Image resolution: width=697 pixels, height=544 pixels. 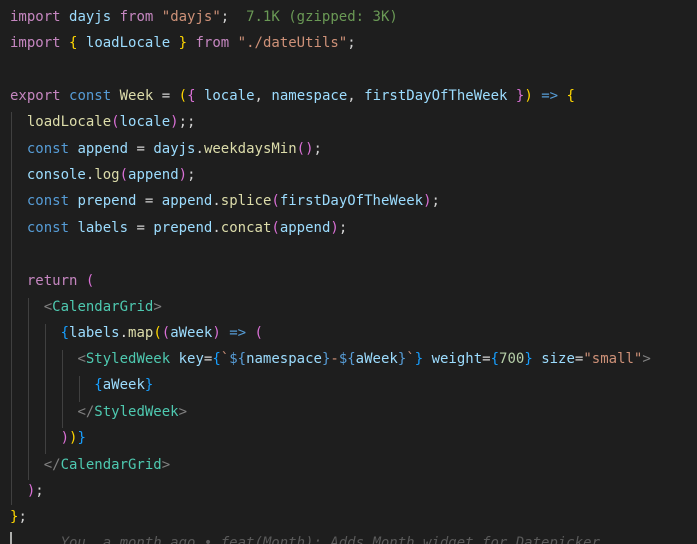 What do you see at coordinates (250, 149) in the screenshot?
I see `identifier: weekdaysMin` at bounding box center [250, 149].